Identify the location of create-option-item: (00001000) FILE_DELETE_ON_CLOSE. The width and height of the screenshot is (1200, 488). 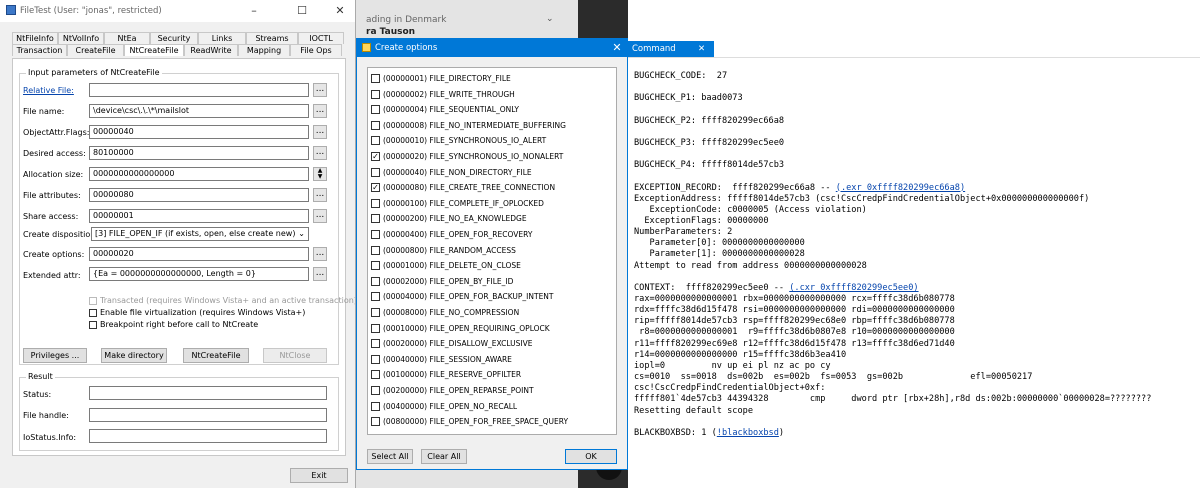
(446, 266).